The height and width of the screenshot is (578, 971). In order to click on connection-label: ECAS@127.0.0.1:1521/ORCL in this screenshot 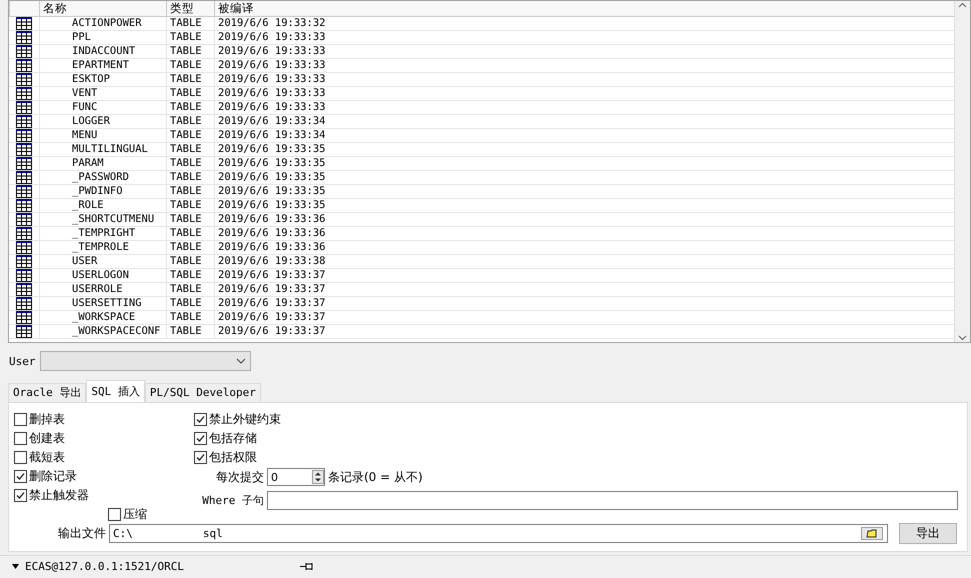, I will do `click(104, 566)`.